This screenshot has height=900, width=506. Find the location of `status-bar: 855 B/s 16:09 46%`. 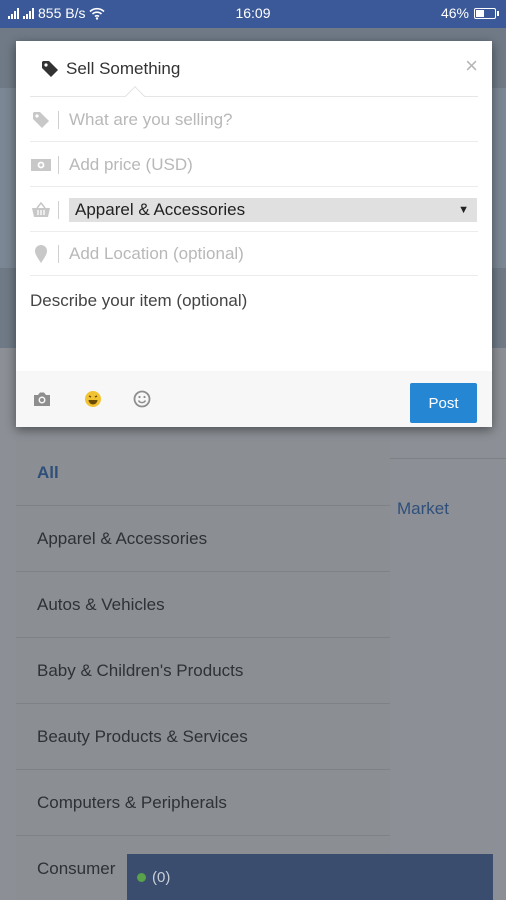

status-bar: 855 B/s 16:09 46% is located at coordinates (253, 14).